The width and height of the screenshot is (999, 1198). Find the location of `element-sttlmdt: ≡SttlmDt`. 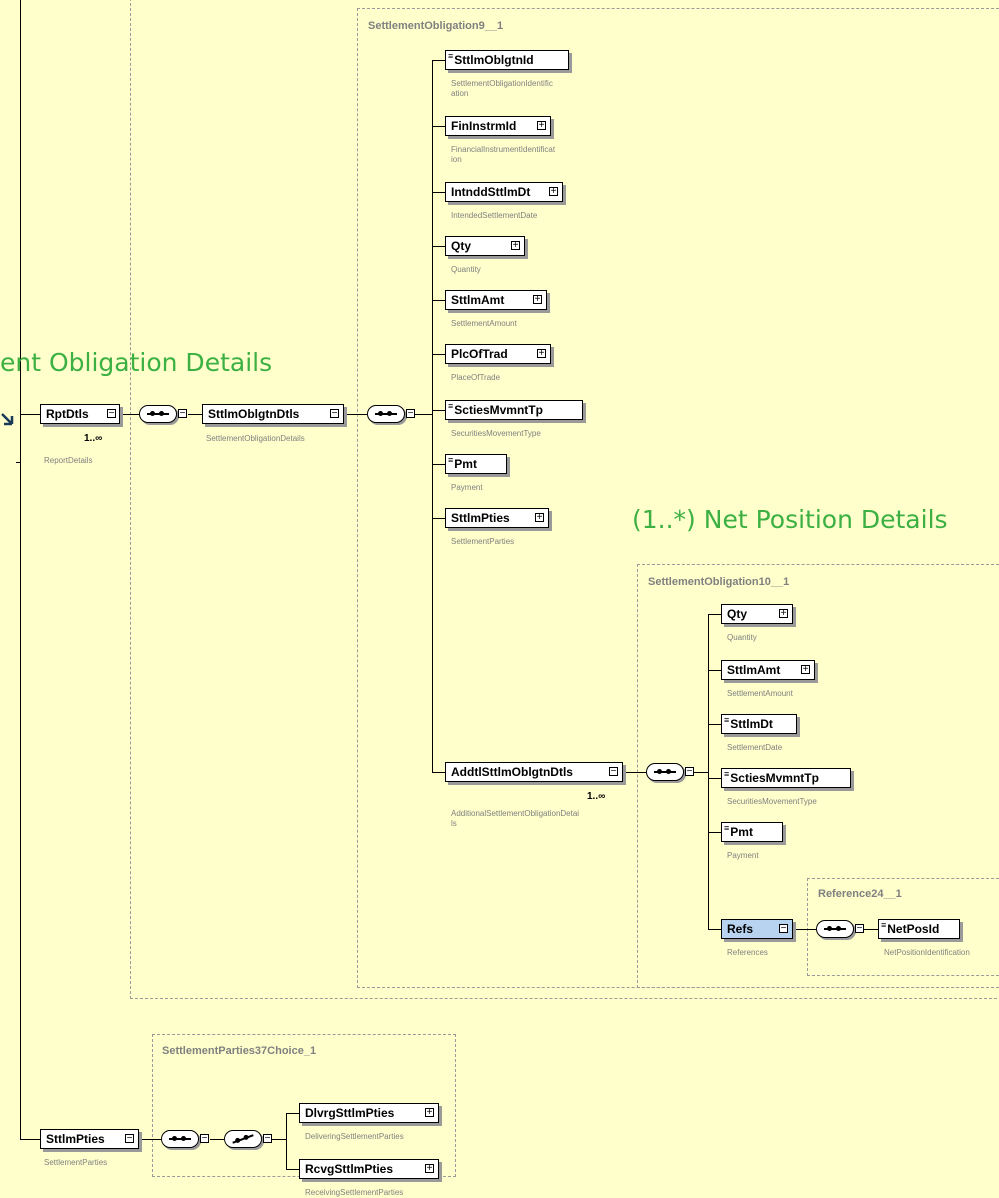

element-sttlmdt: ≡SttlmDt is located at coordinates (759, 724).